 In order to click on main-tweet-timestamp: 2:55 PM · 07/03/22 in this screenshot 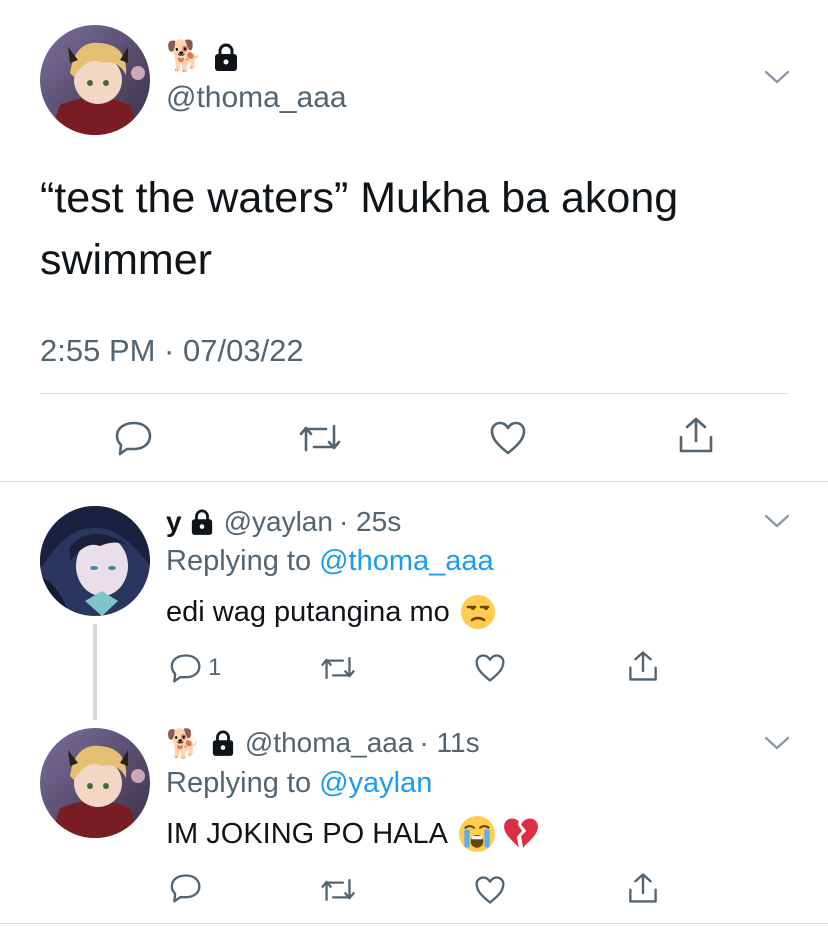, I will do `click(172, 351)`.